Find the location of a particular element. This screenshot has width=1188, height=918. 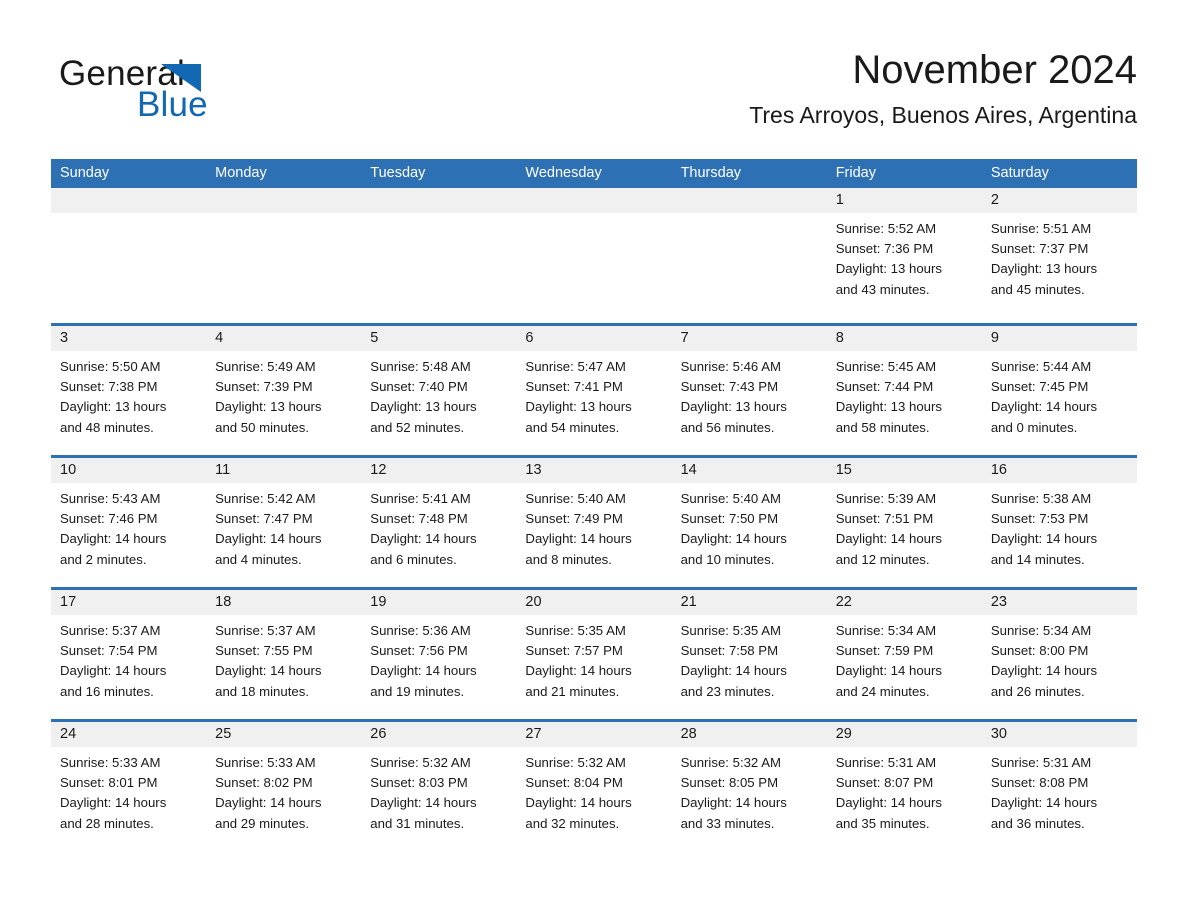

page-title: November 2024 is located at coordinates (994, 70).